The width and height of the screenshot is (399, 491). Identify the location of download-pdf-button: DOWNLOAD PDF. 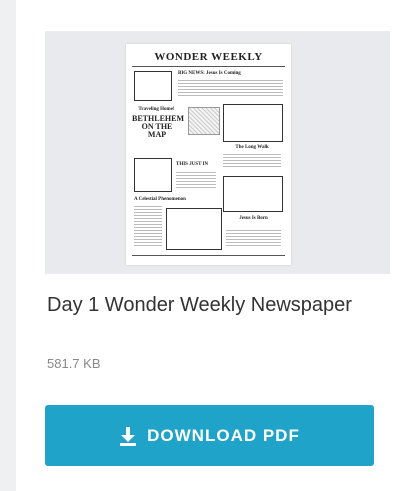
(209, 435).